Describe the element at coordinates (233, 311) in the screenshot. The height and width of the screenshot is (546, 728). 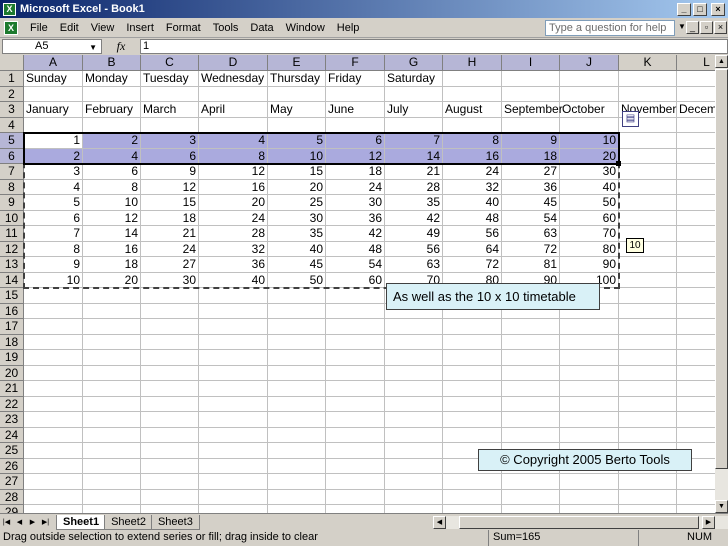
I see `cell-d16` at that location.